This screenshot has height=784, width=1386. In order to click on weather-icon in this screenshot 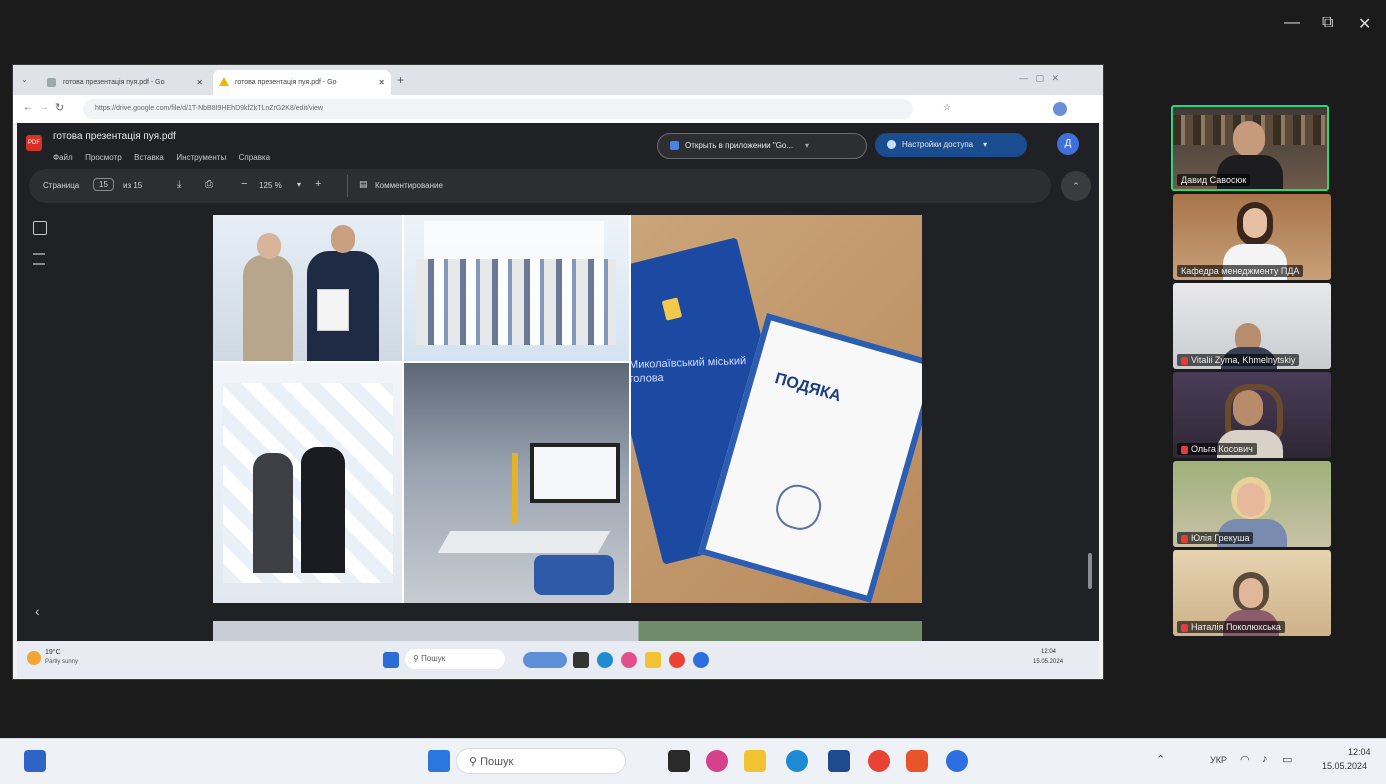, I will do `click(34, 658)`.